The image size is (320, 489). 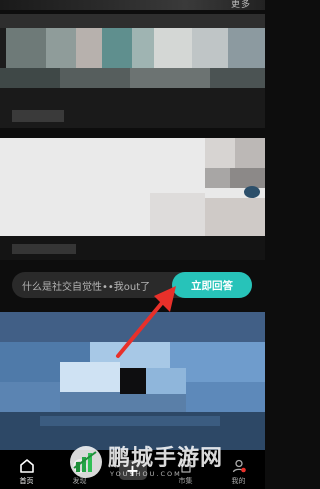 What do you see at coordinates (239, 466) in the screenshot?
I see `profile-icon` at bounding box center [239, 466].